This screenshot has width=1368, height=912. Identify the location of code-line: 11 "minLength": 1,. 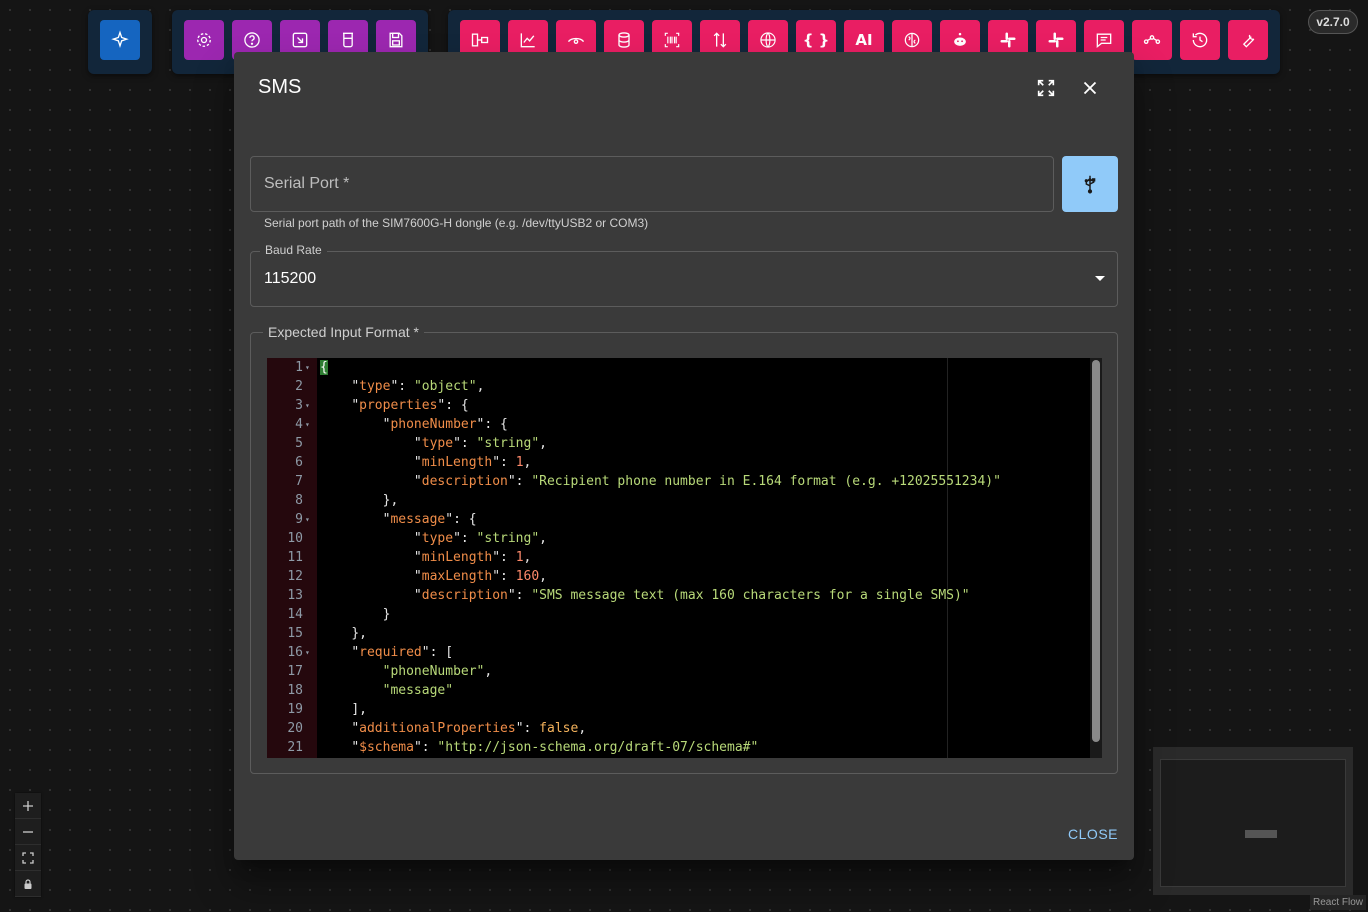
(684, 557).